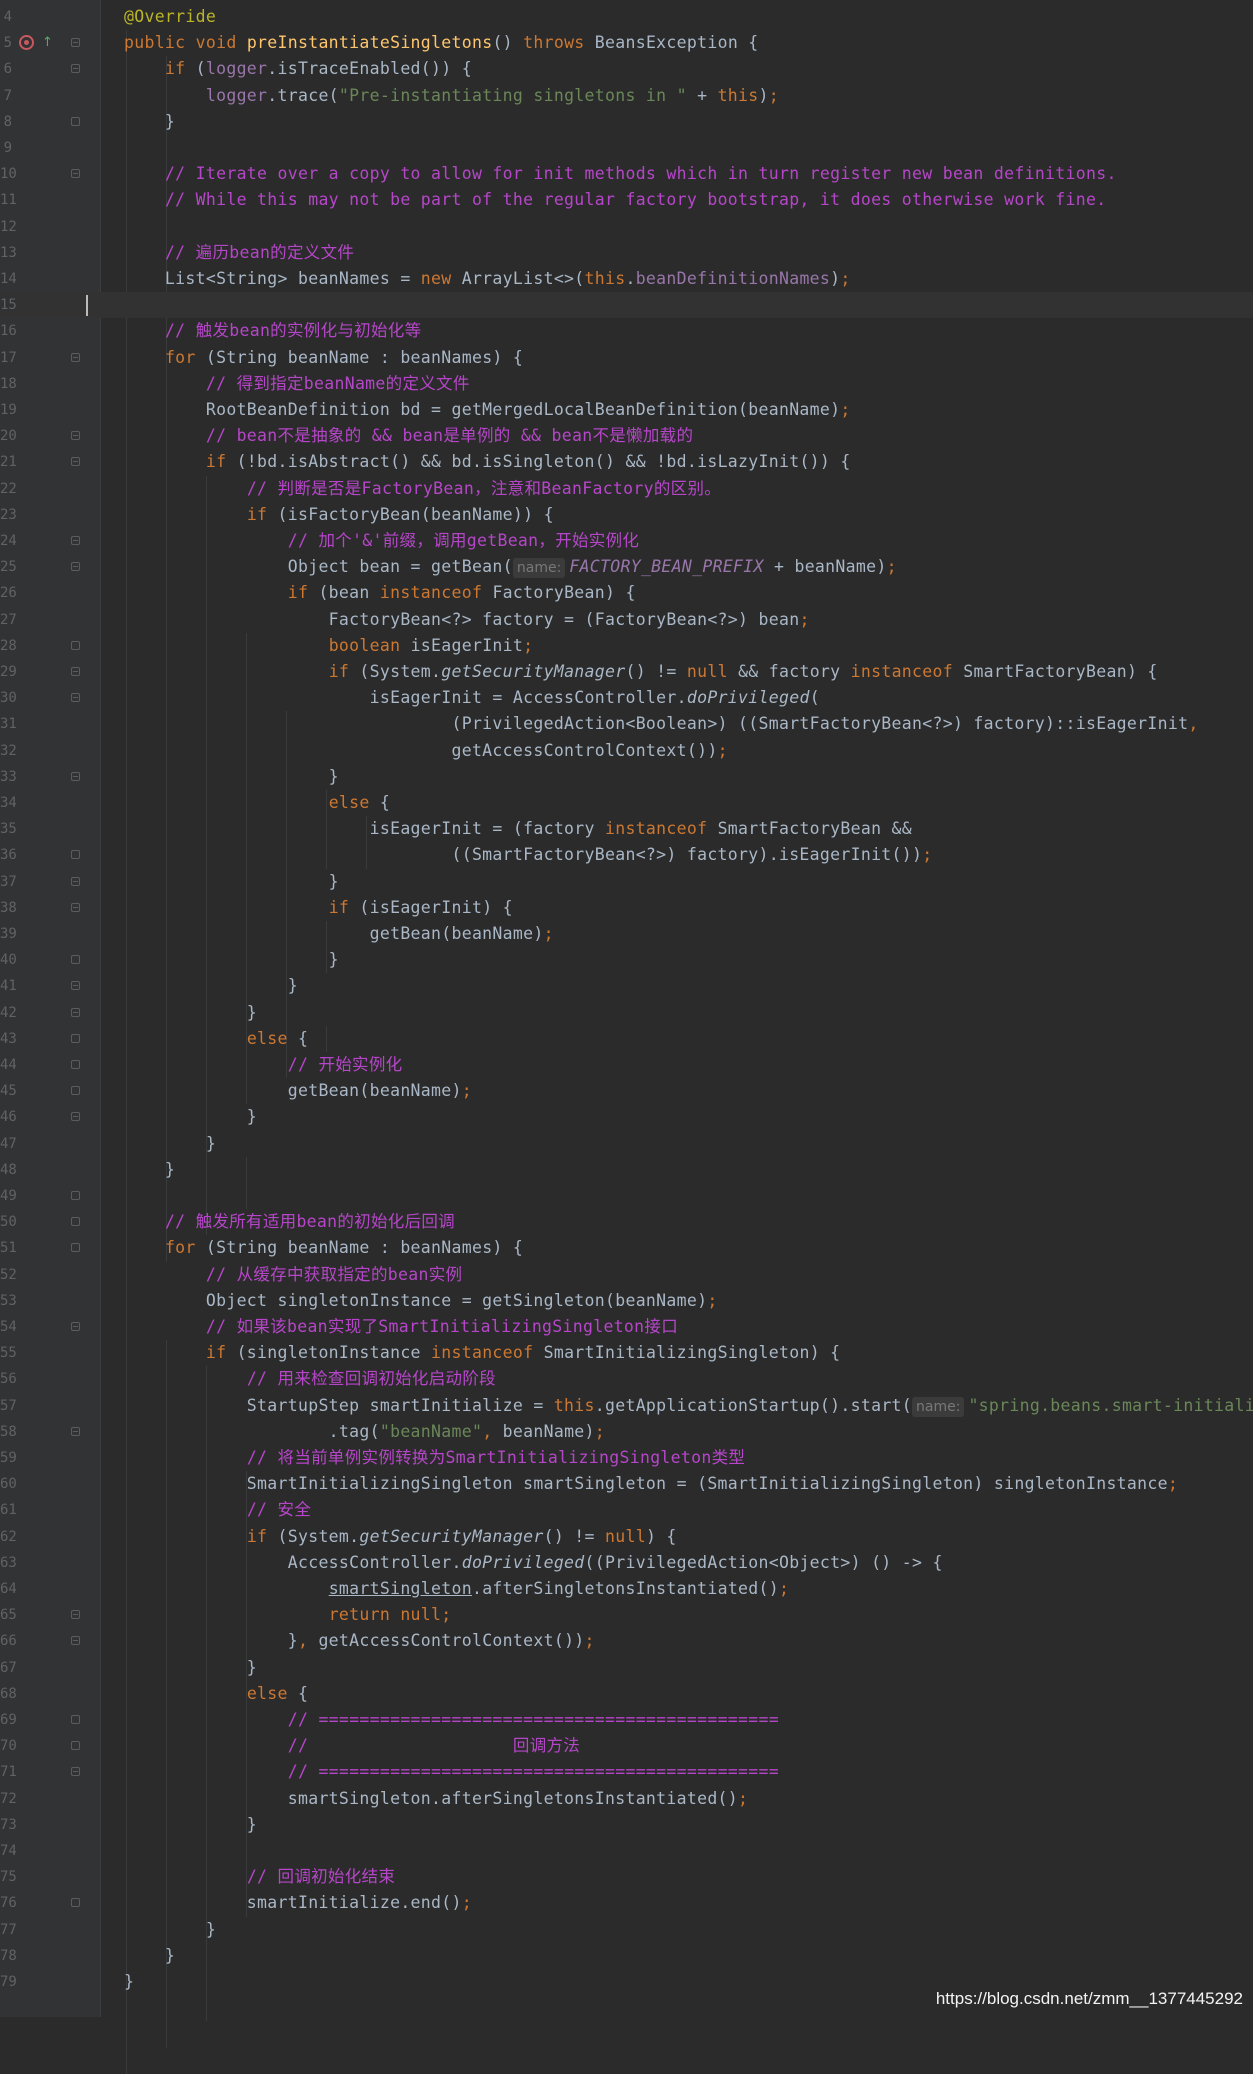 The width and height of the screenshot is (1253, 2074). Describe the element at coordinates (626, 1903) in the screenshot. I see `code-line: 76 smartInitialize.end();` at that location.